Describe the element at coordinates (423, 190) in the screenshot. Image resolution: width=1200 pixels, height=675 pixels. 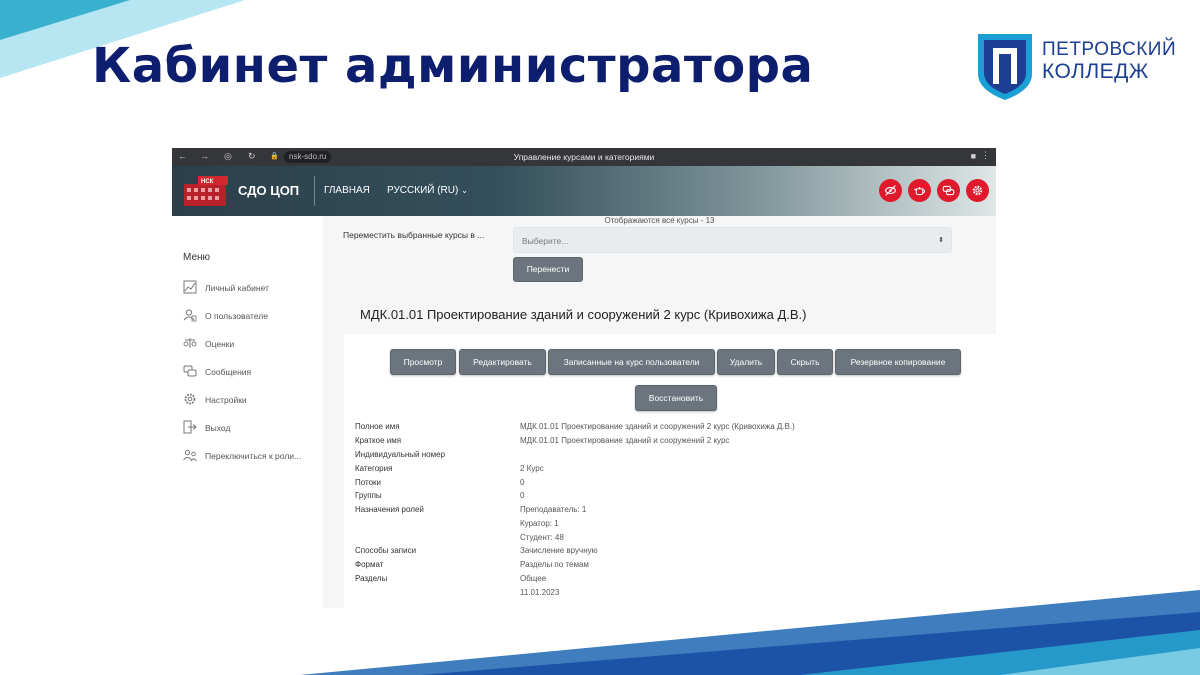
I see `language-label: РУССКИЙ (RU)` at that location.